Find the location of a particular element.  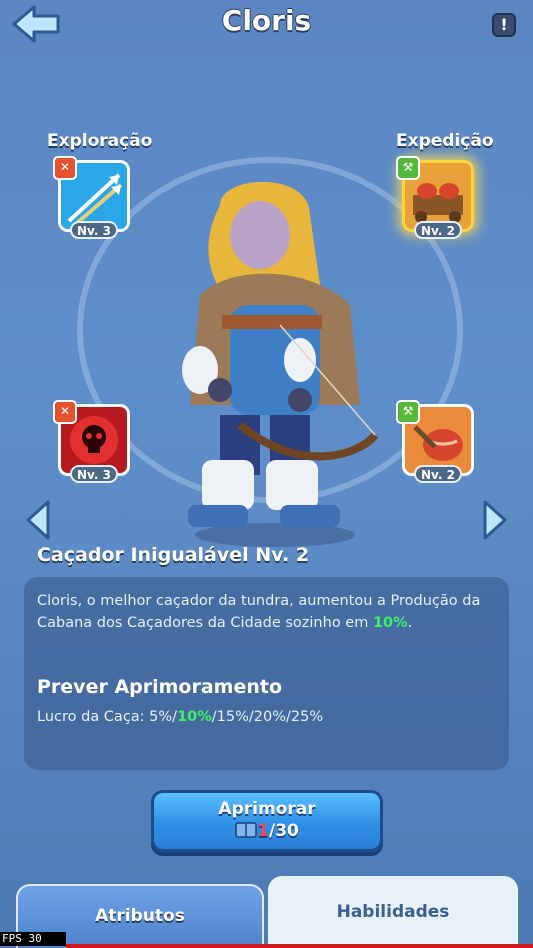

preview-upgrade-title: Prever Aprimoramento is located at coordinates (160, 687).